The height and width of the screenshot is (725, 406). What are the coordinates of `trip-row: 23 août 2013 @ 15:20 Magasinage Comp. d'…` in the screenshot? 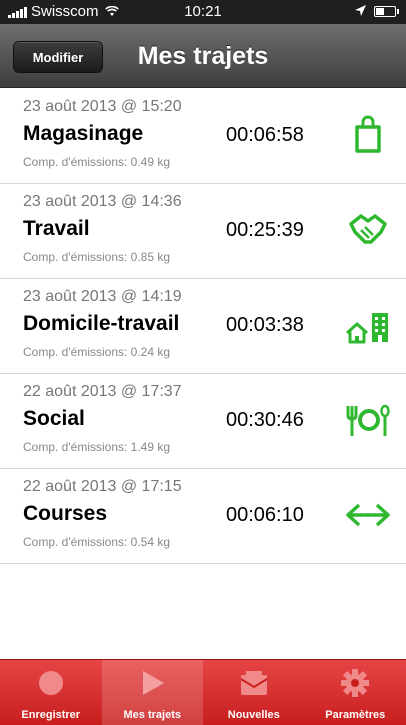 It's located at (203, 136).